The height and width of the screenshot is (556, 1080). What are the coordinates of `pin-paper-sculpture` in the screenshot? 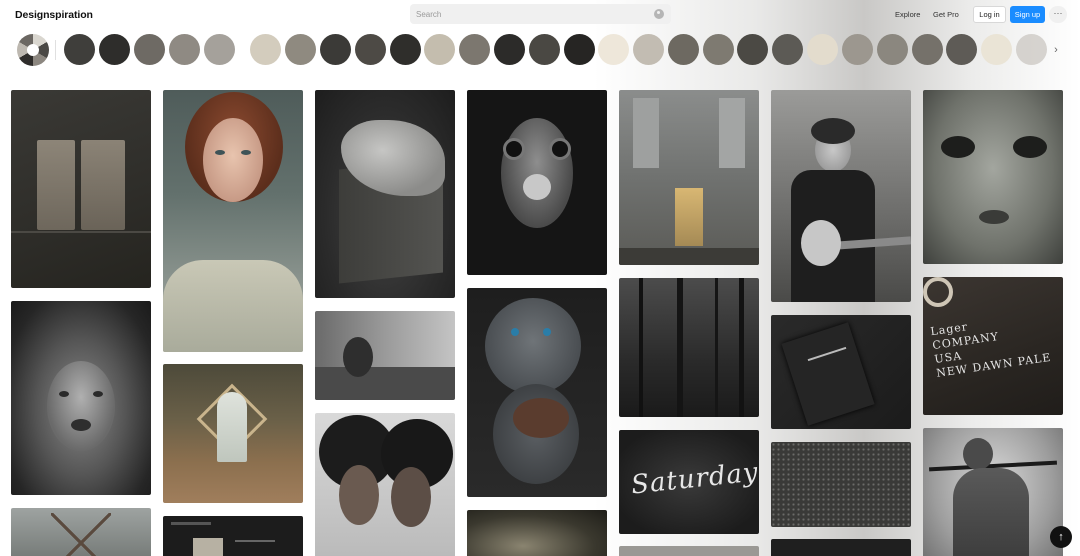 It's located at (385, 194).